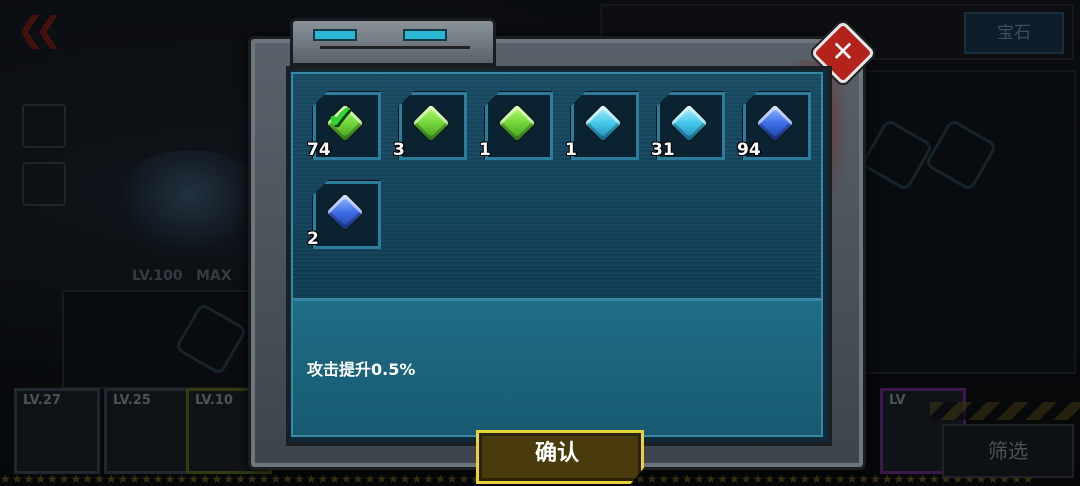 This screenshot has width=1080, height=486. I want to click on gem-count: 94, so click(749, 150).